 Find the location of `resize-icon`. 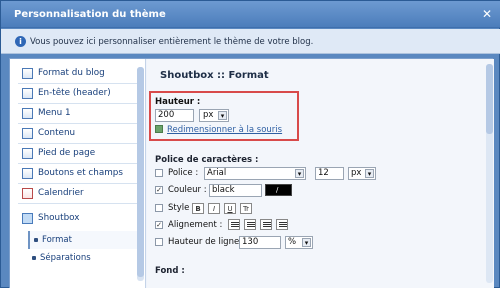

resize-icon is located at coordinates (159, 129).